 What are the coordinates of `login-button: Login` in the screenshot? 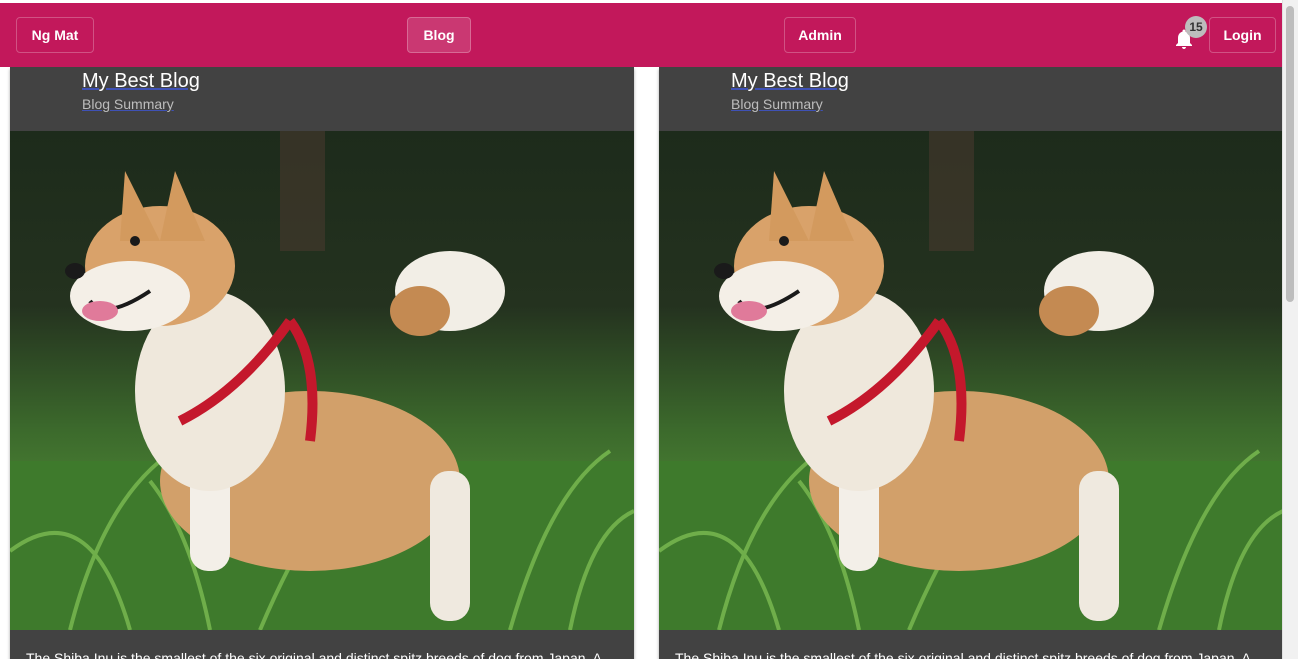 It's located at (1242, 35).